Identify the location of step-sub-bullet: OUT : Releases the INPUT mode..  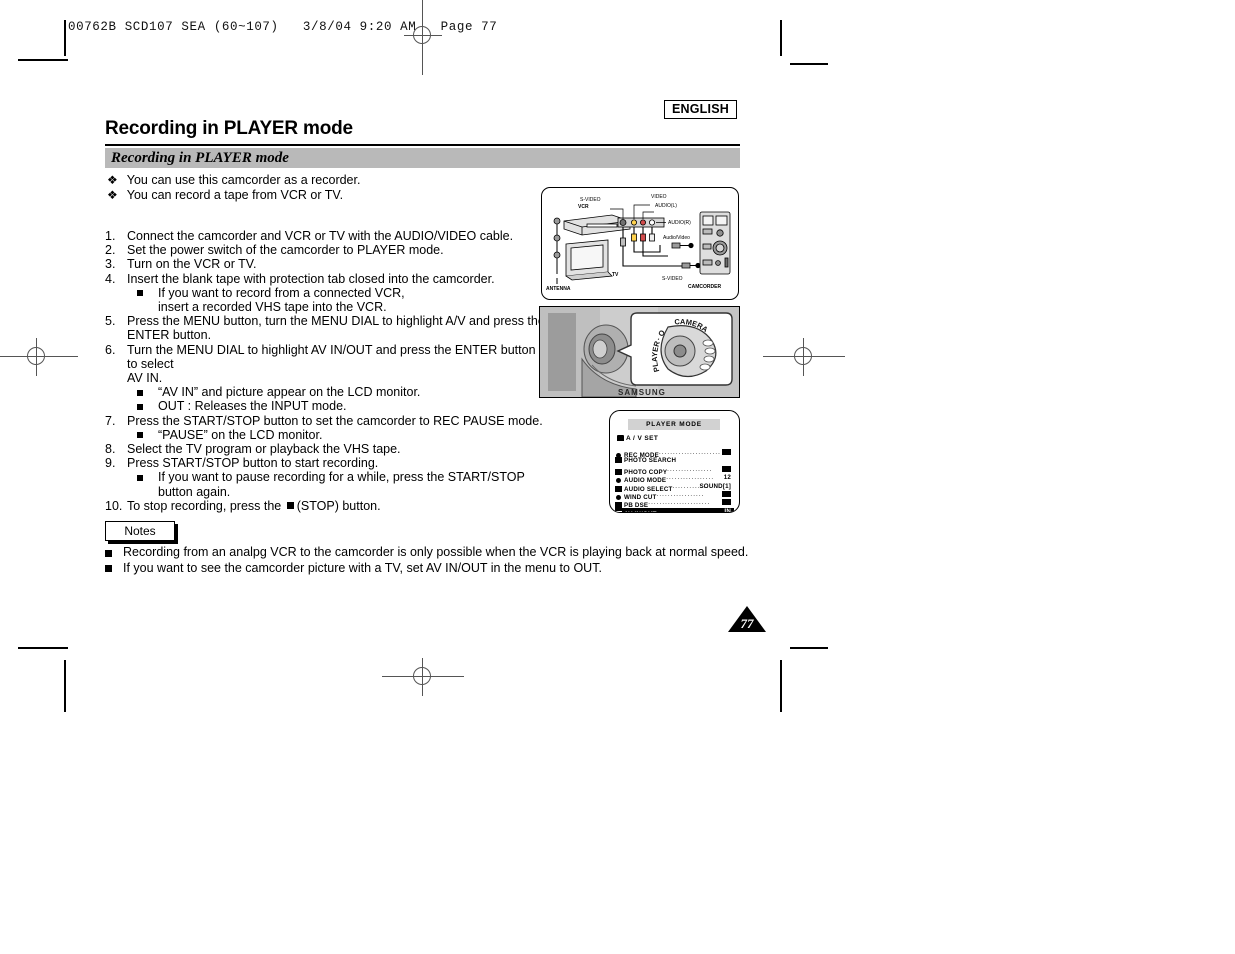
(336, 406).